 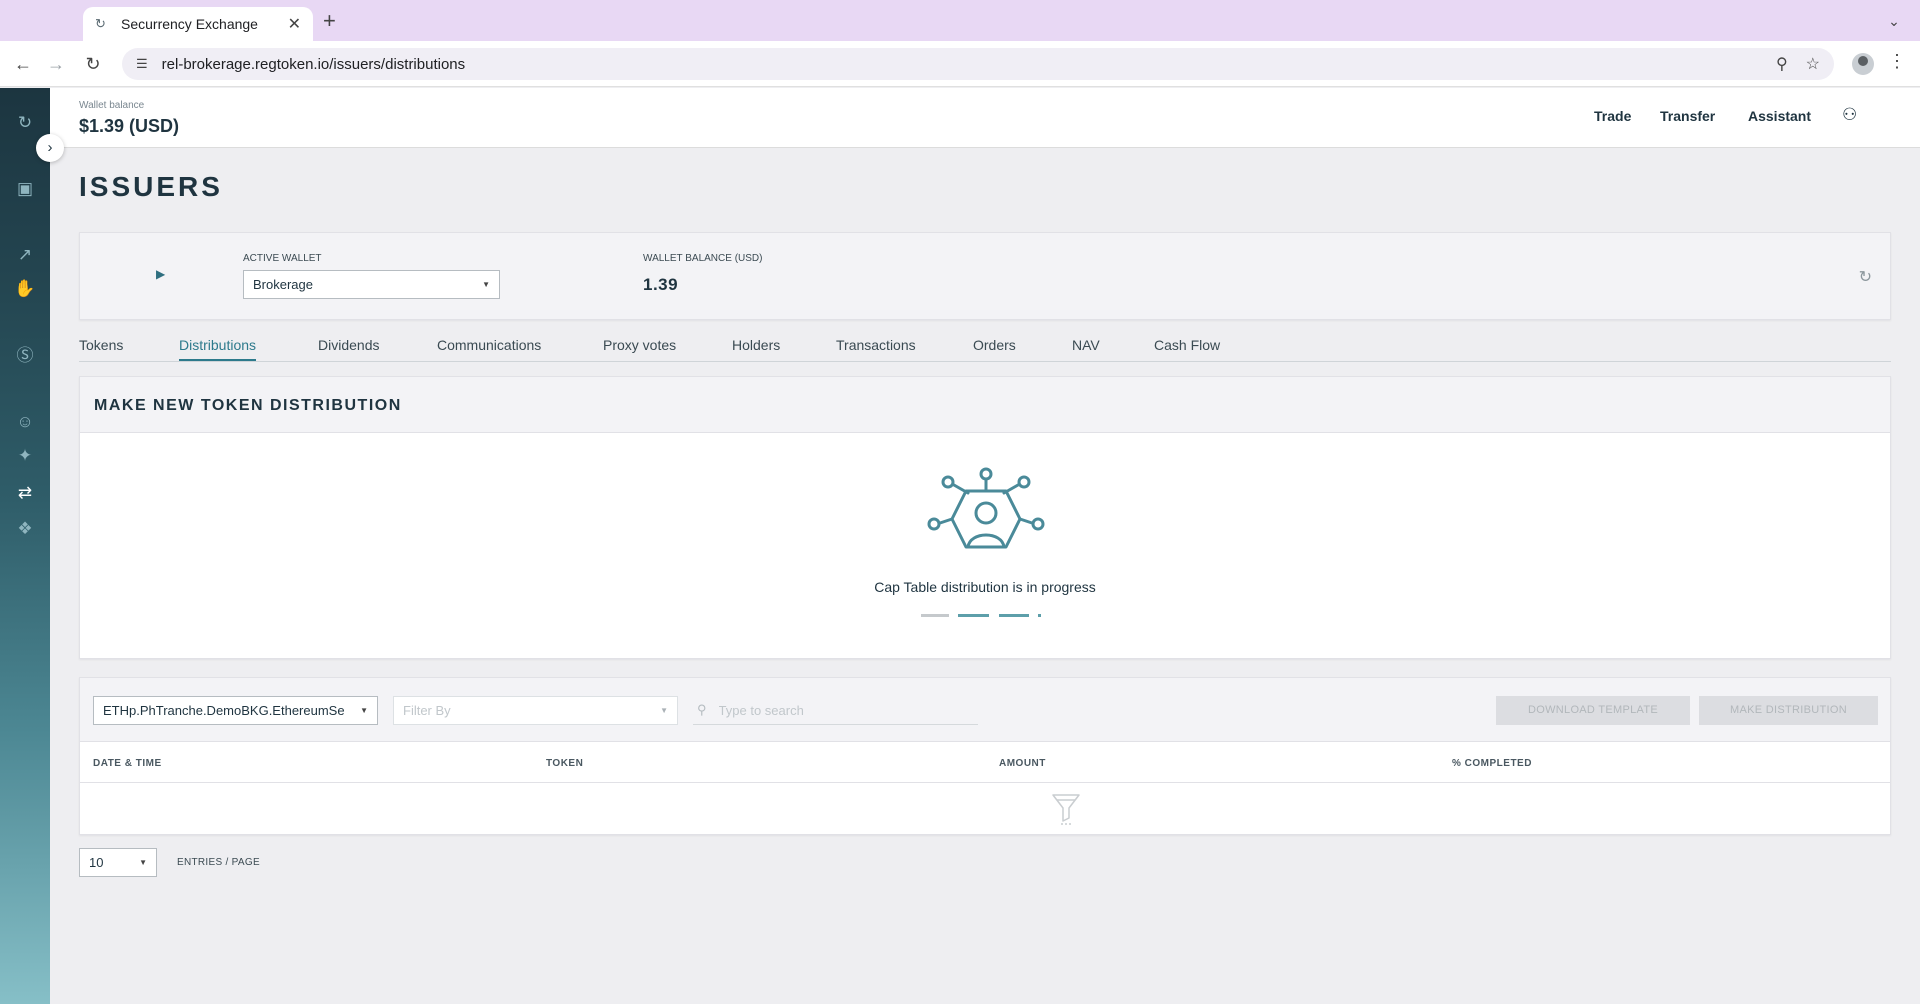 What do you see at coordinates (1894, 21) in the screenshot?
I see `tab-search-icon: ⌄` at bounding box center [1894, 21].